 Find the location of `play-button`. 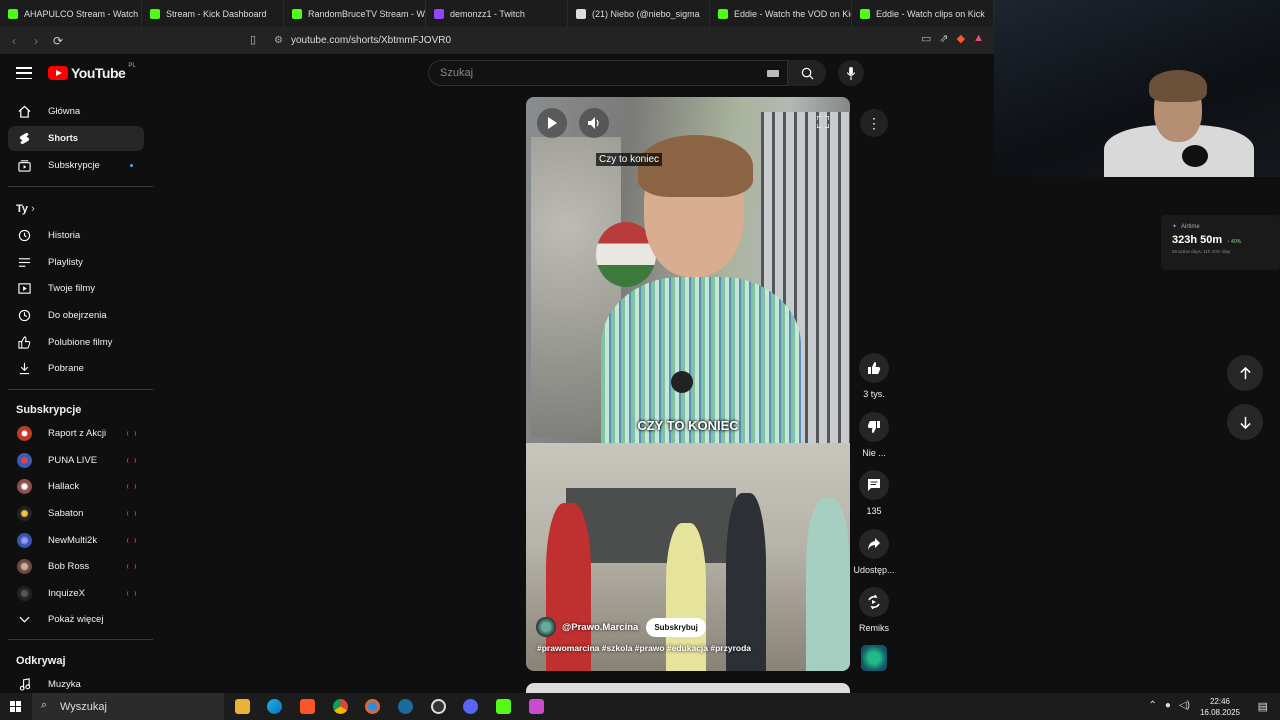

play-button is located at coordinates (552, 123).